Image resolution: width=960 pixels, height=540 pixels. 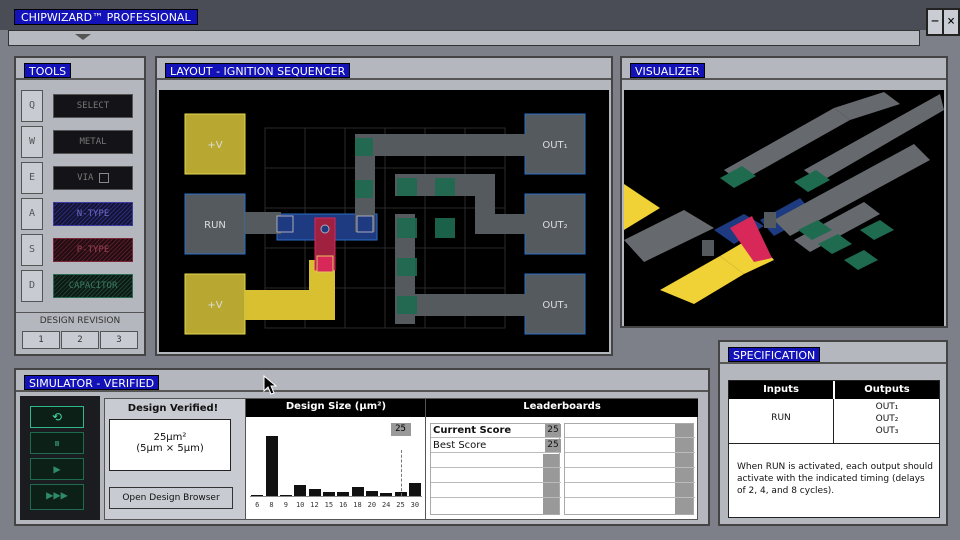 I want to click on score-table: Current Score 25 Best Score 25, so click(x=495, y=469).